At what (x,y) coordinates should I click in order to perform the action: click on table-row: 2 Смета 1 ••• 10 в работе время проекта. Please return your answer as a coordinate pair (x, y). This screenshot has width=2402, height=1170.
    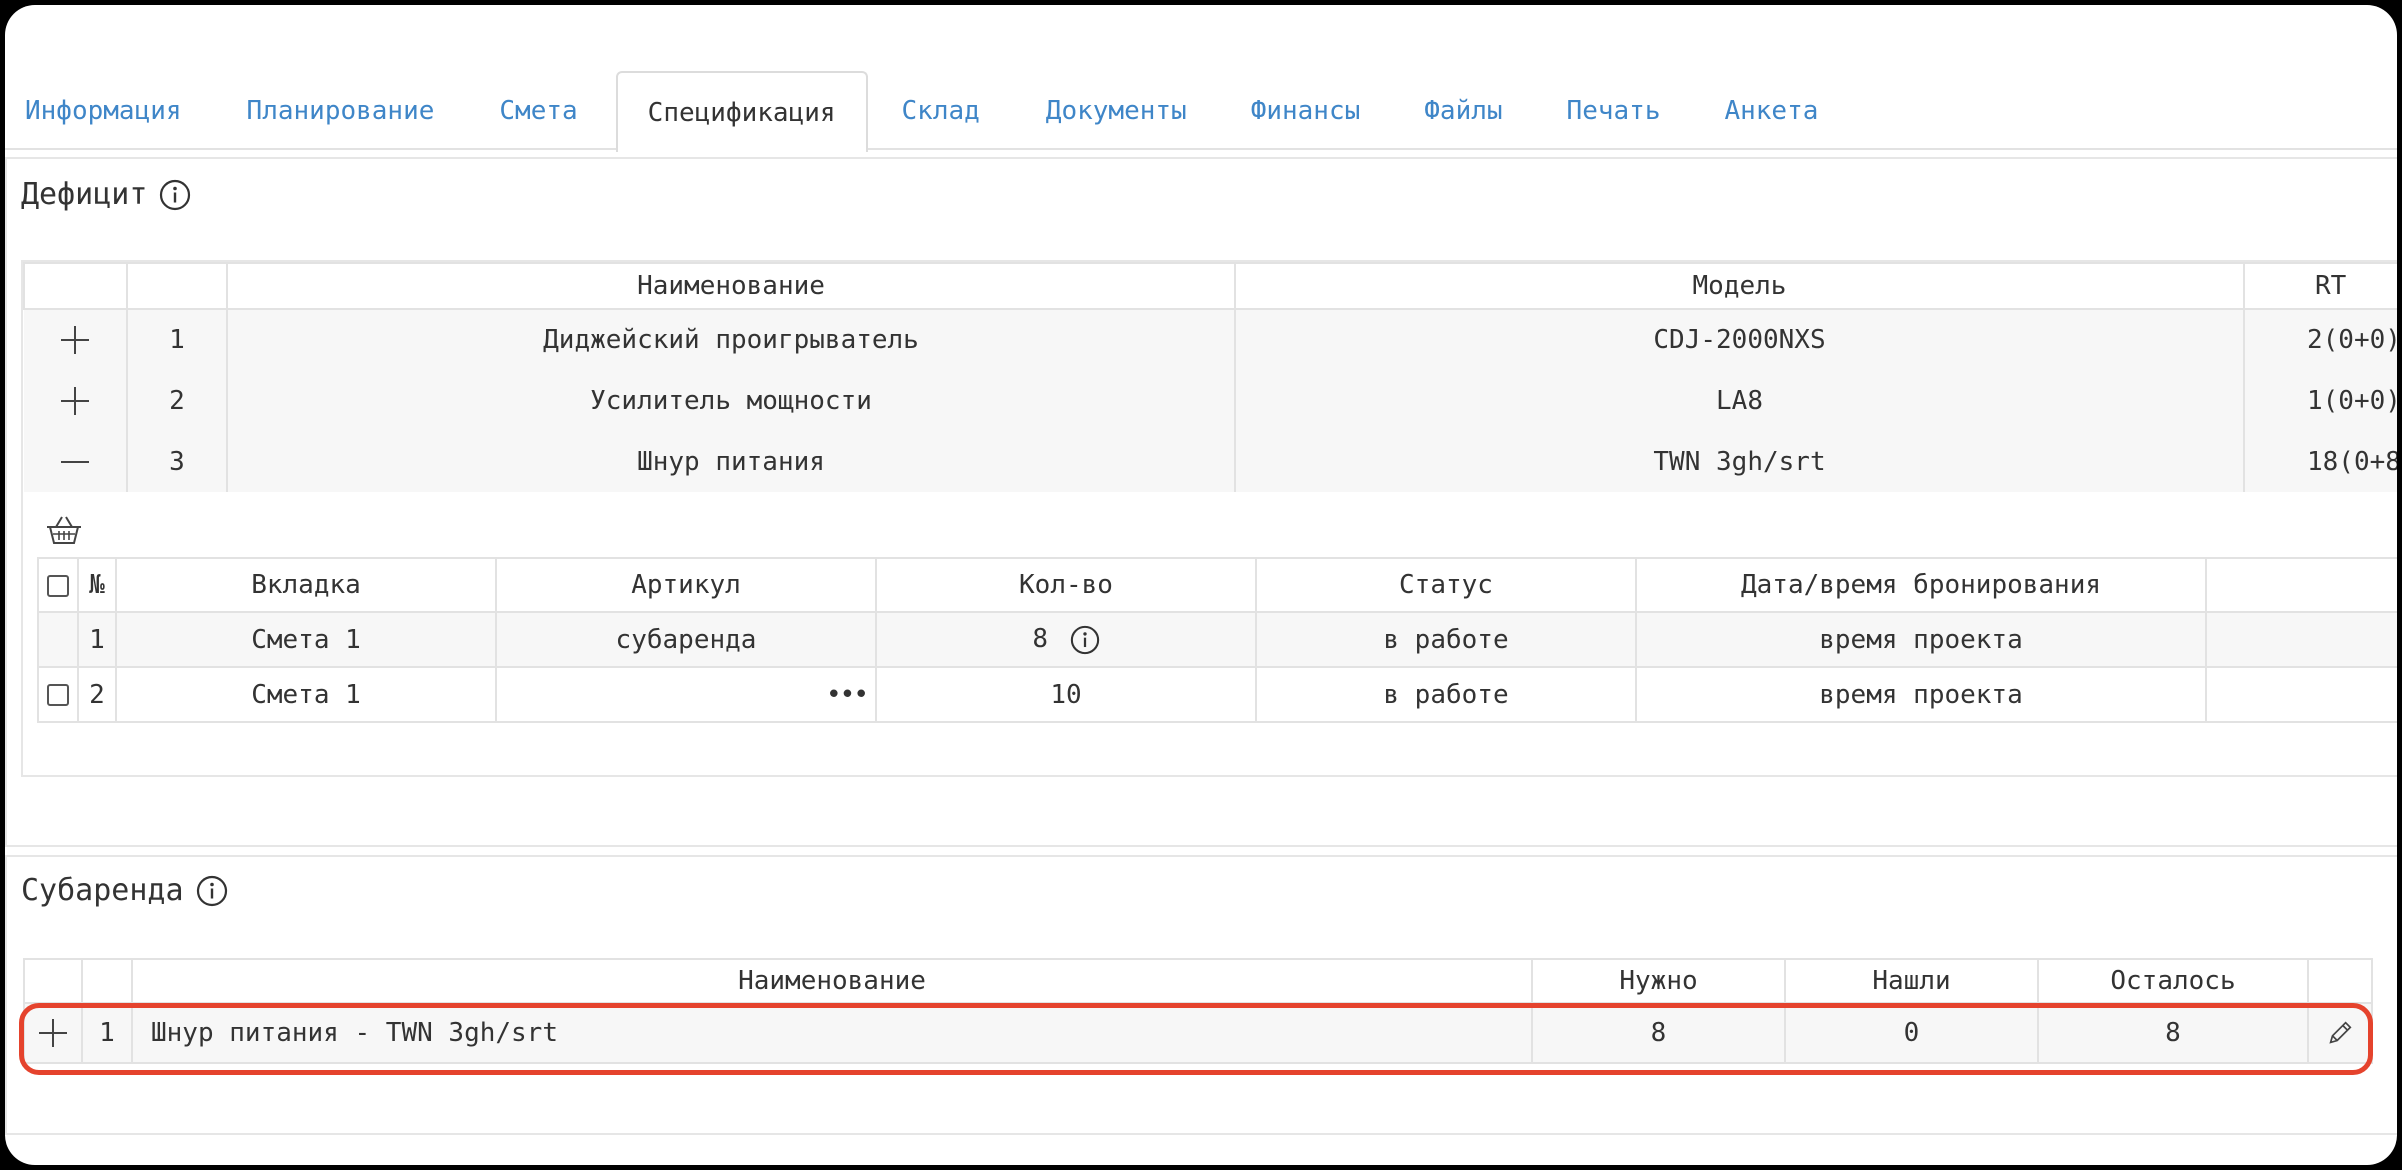
    Looking at the image, I should click on (1217, 694).